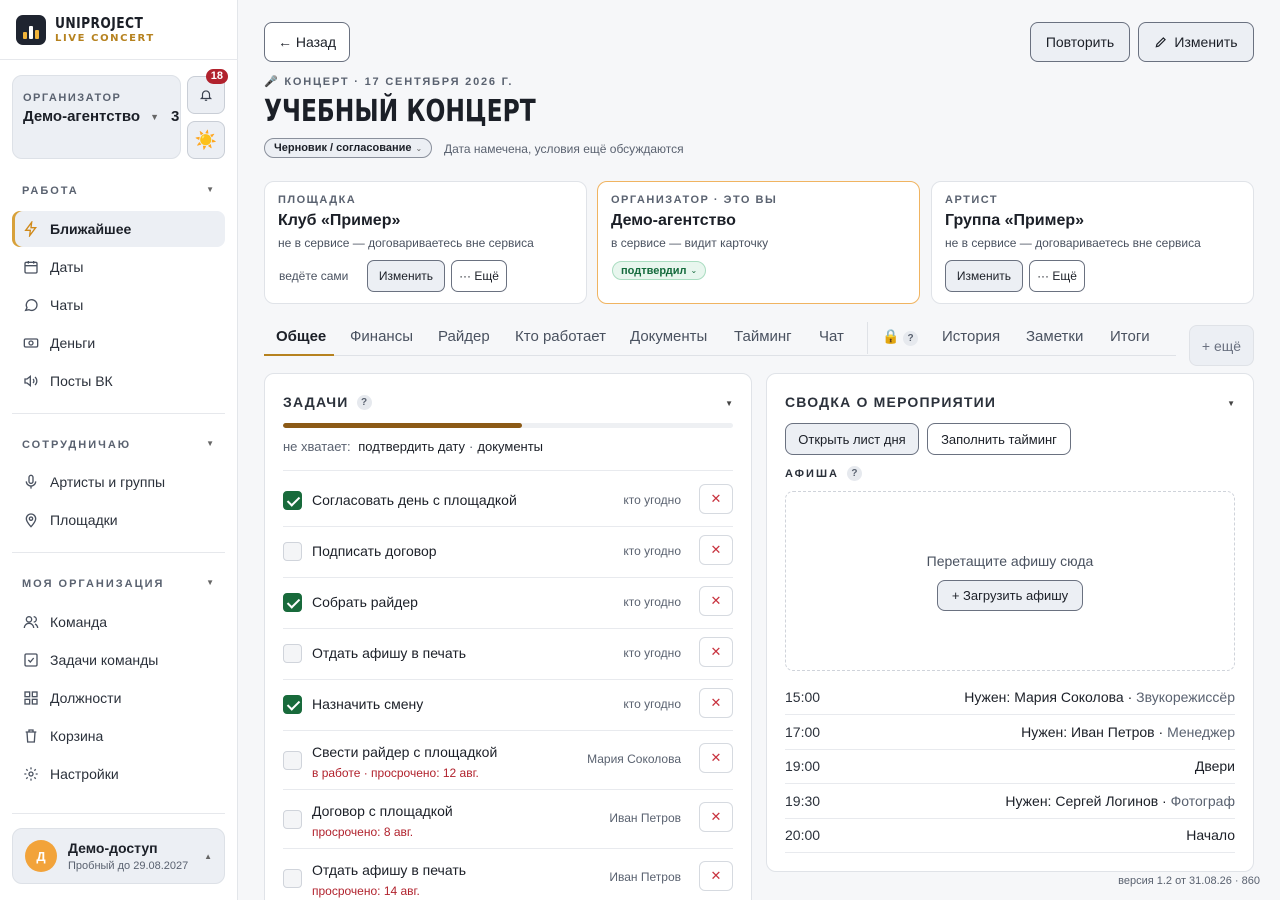 The height and width of the screenshot is (900, 1280). Describe the element at coordinates (560, 336) in the screenshot. I see `tab-staff: Кто работает` at that location.